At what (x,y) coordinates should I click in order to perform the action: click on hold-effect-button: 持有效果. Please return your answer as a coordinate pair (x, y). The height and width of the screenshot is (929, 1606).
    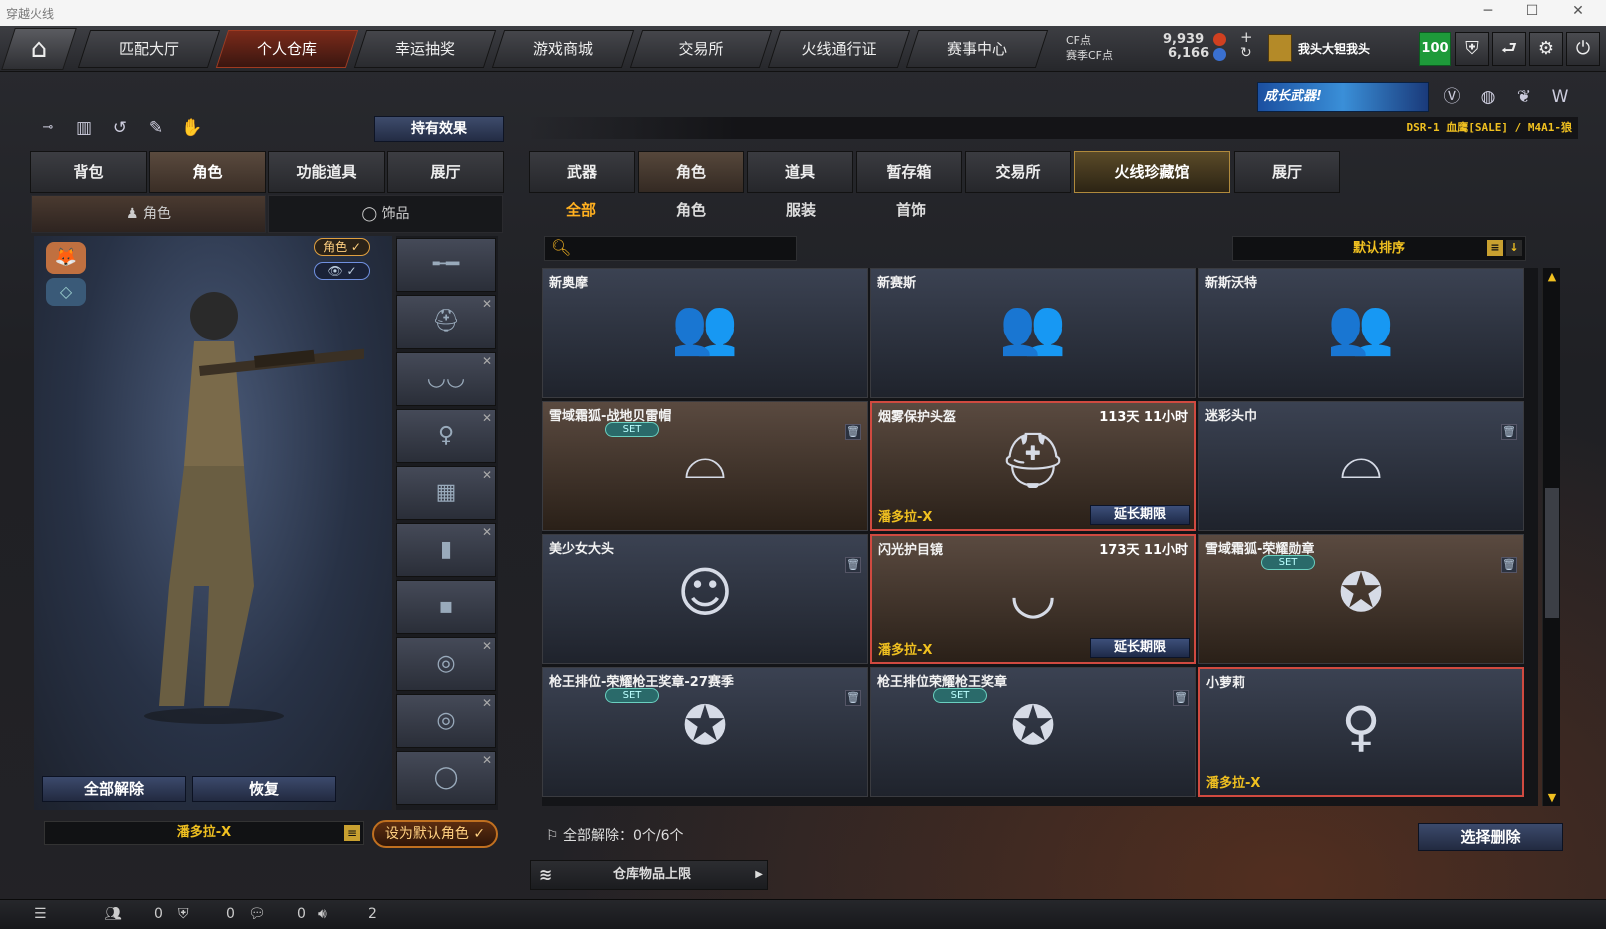
    Looking at the image, I should click on (439, 129).